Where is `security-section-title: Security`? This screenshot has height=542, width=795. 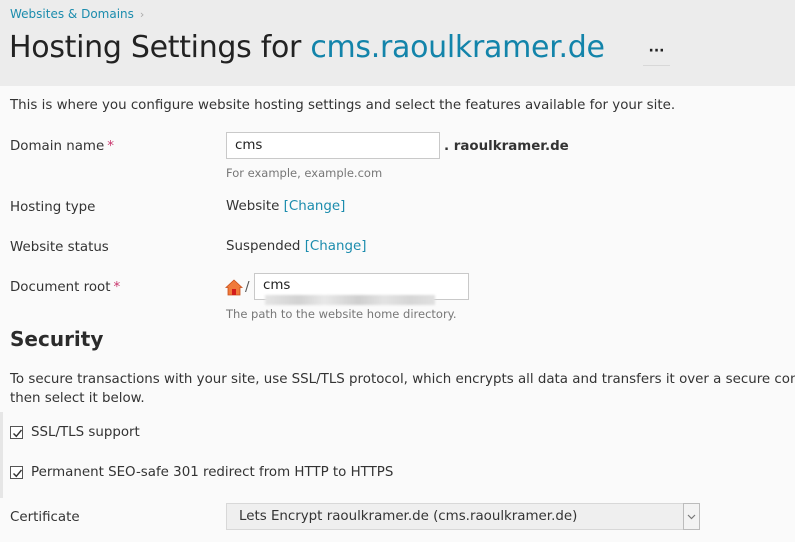 security-section-title: Security is located at coordinates (57, 339).